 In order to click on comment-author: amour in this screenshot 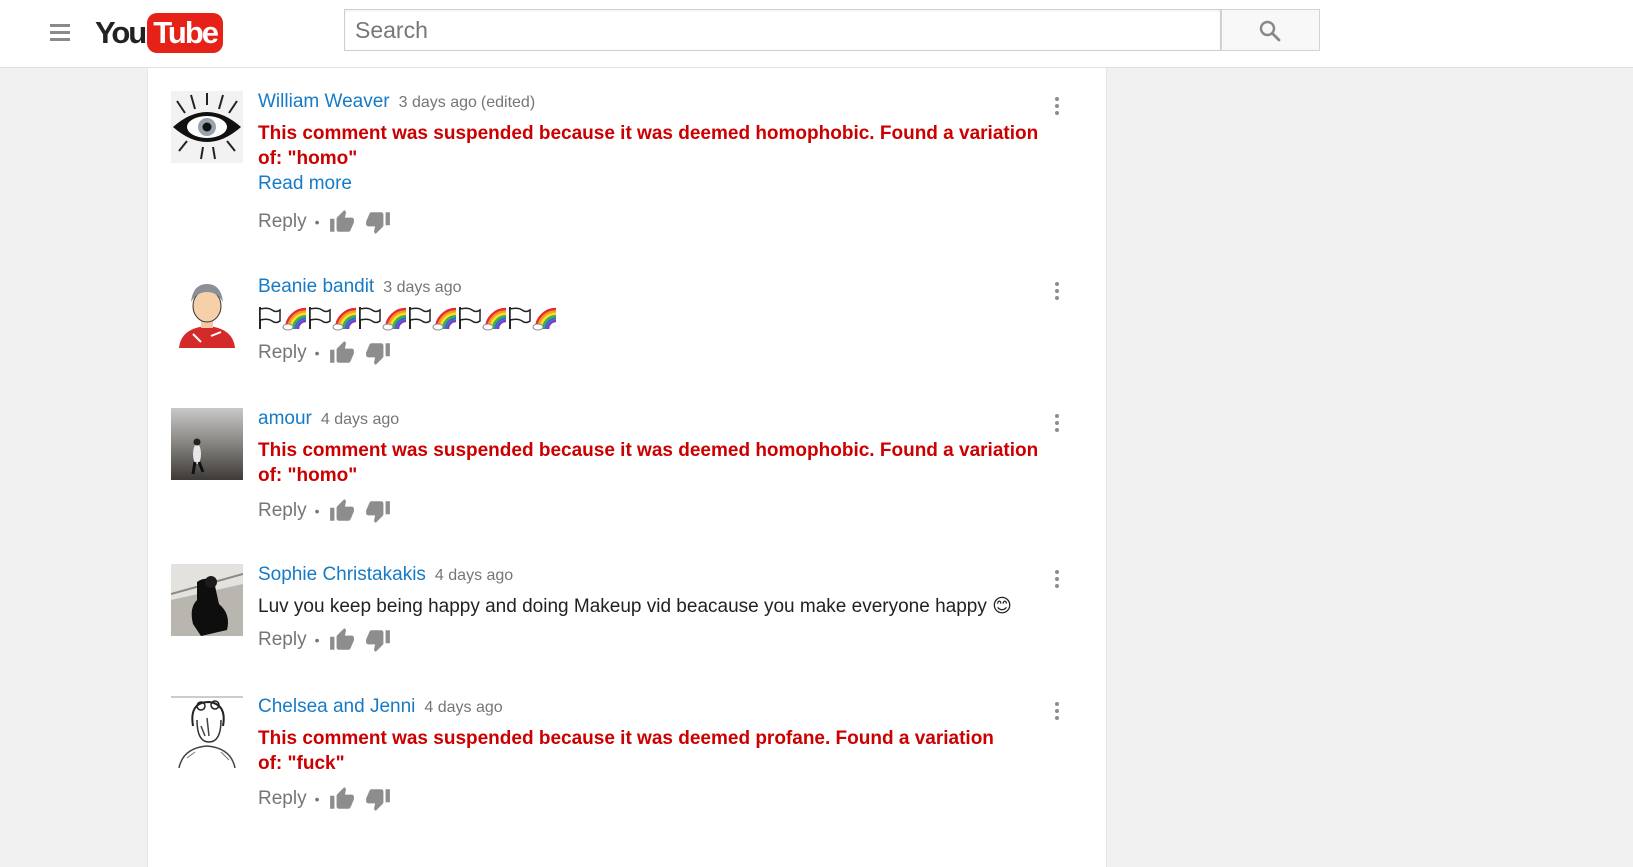, I will do `click(285, 419)`.